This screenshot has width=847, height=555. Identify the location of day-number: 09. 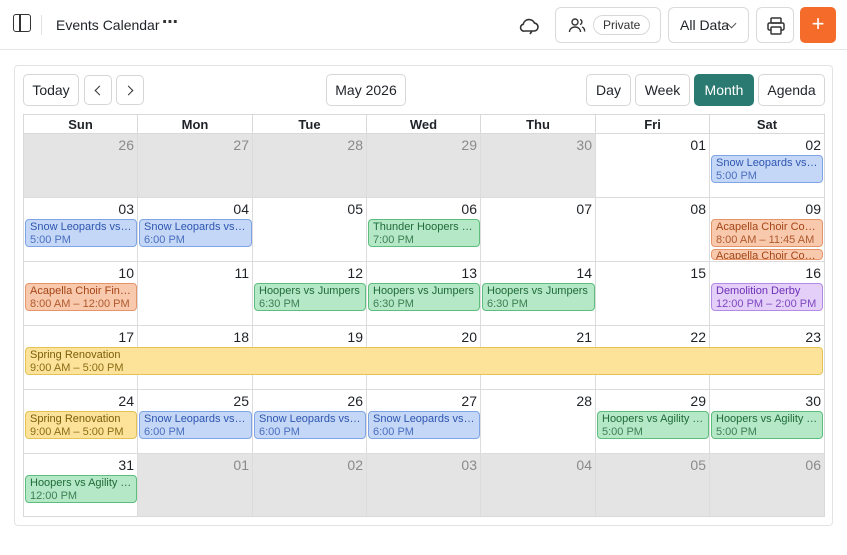
(813, 209).